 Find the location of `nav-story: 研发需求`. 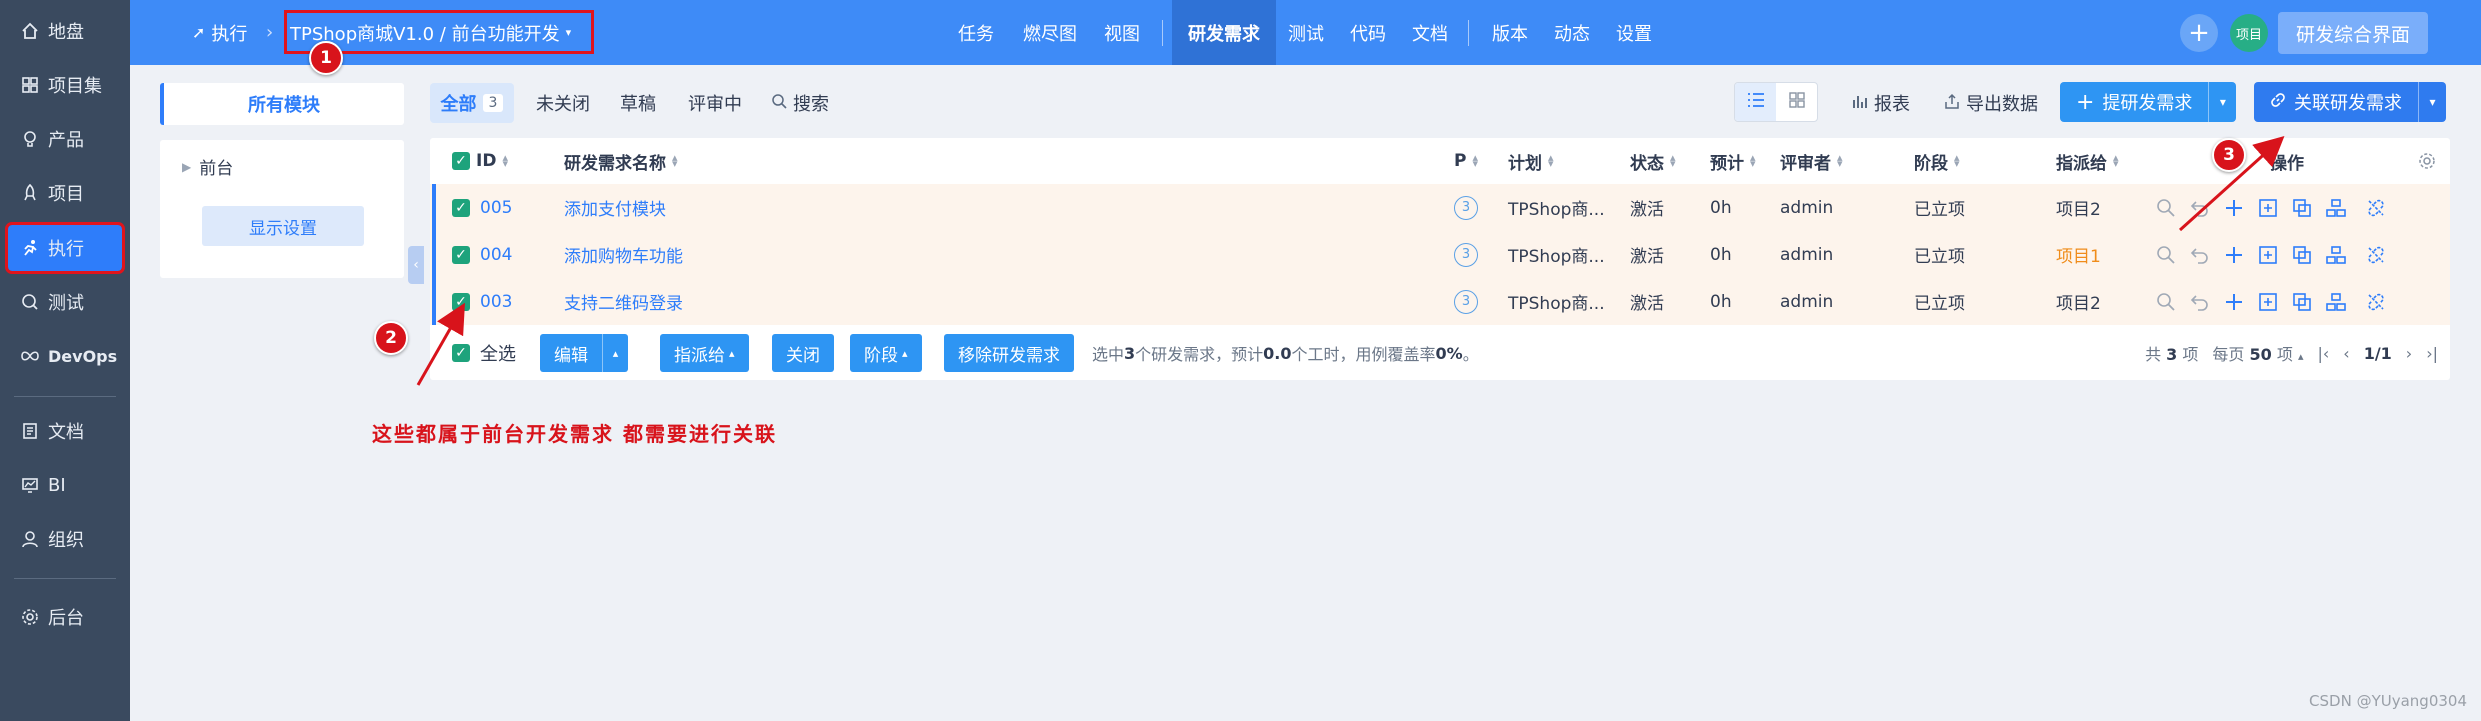

nav-story: 研发需求 is located at coordinates (1224, 32).